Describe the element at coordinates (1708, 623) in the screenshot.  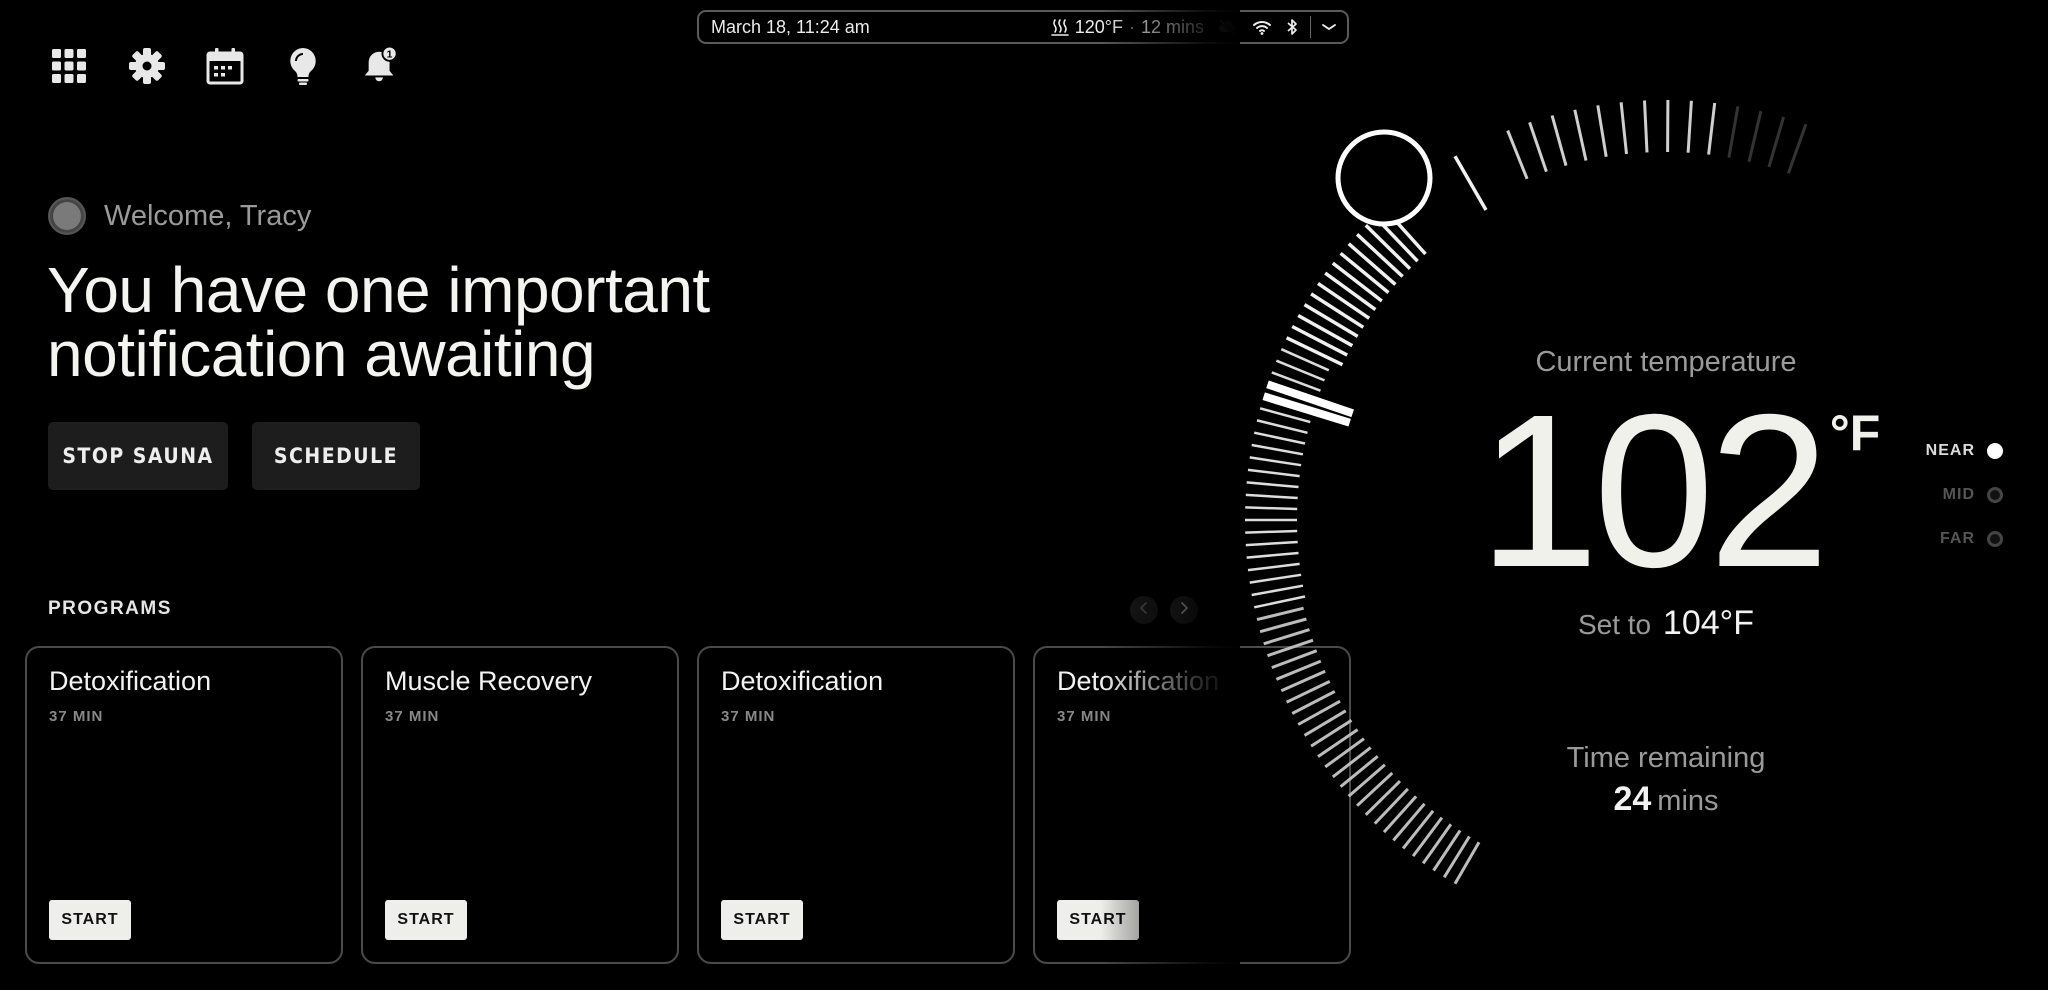
I see `set-temperature-value: 104°F` at that location.